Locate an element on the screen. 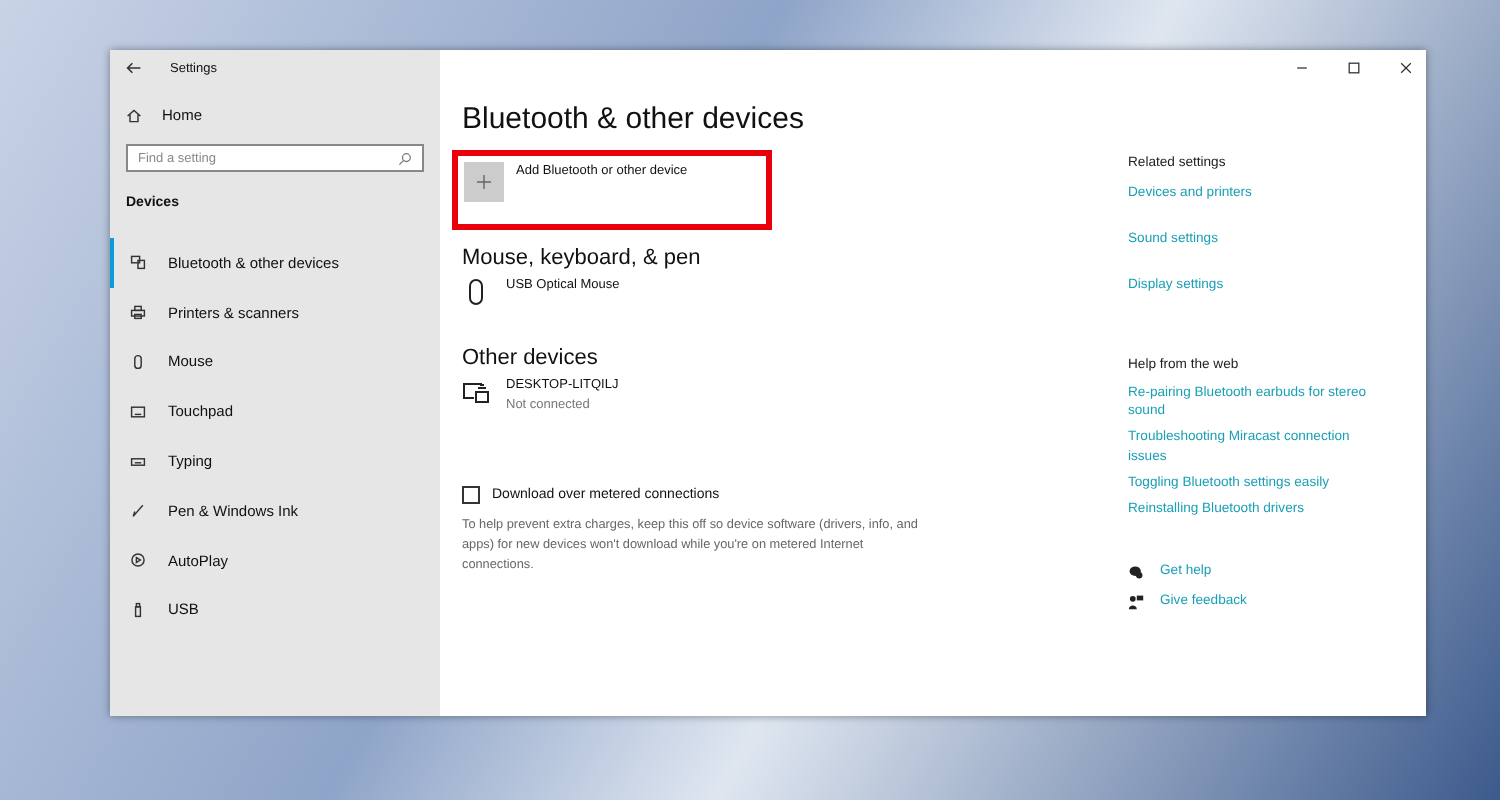  speech-bubble-icon is located at coordinates (1136, 571).